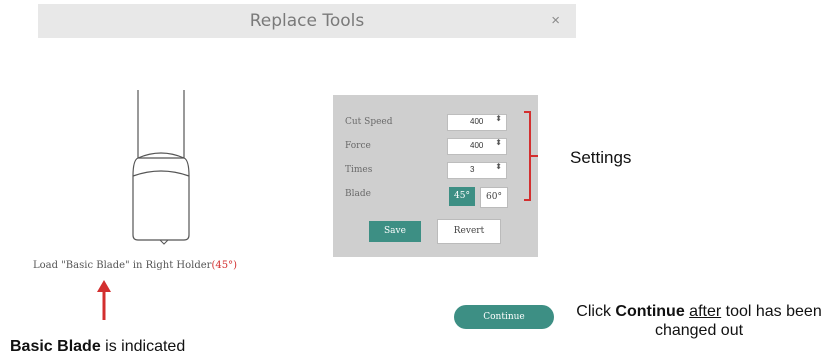  Describe the element at coordinates (358, 146) in the screenshot. I see `force-label: Force` at that location.